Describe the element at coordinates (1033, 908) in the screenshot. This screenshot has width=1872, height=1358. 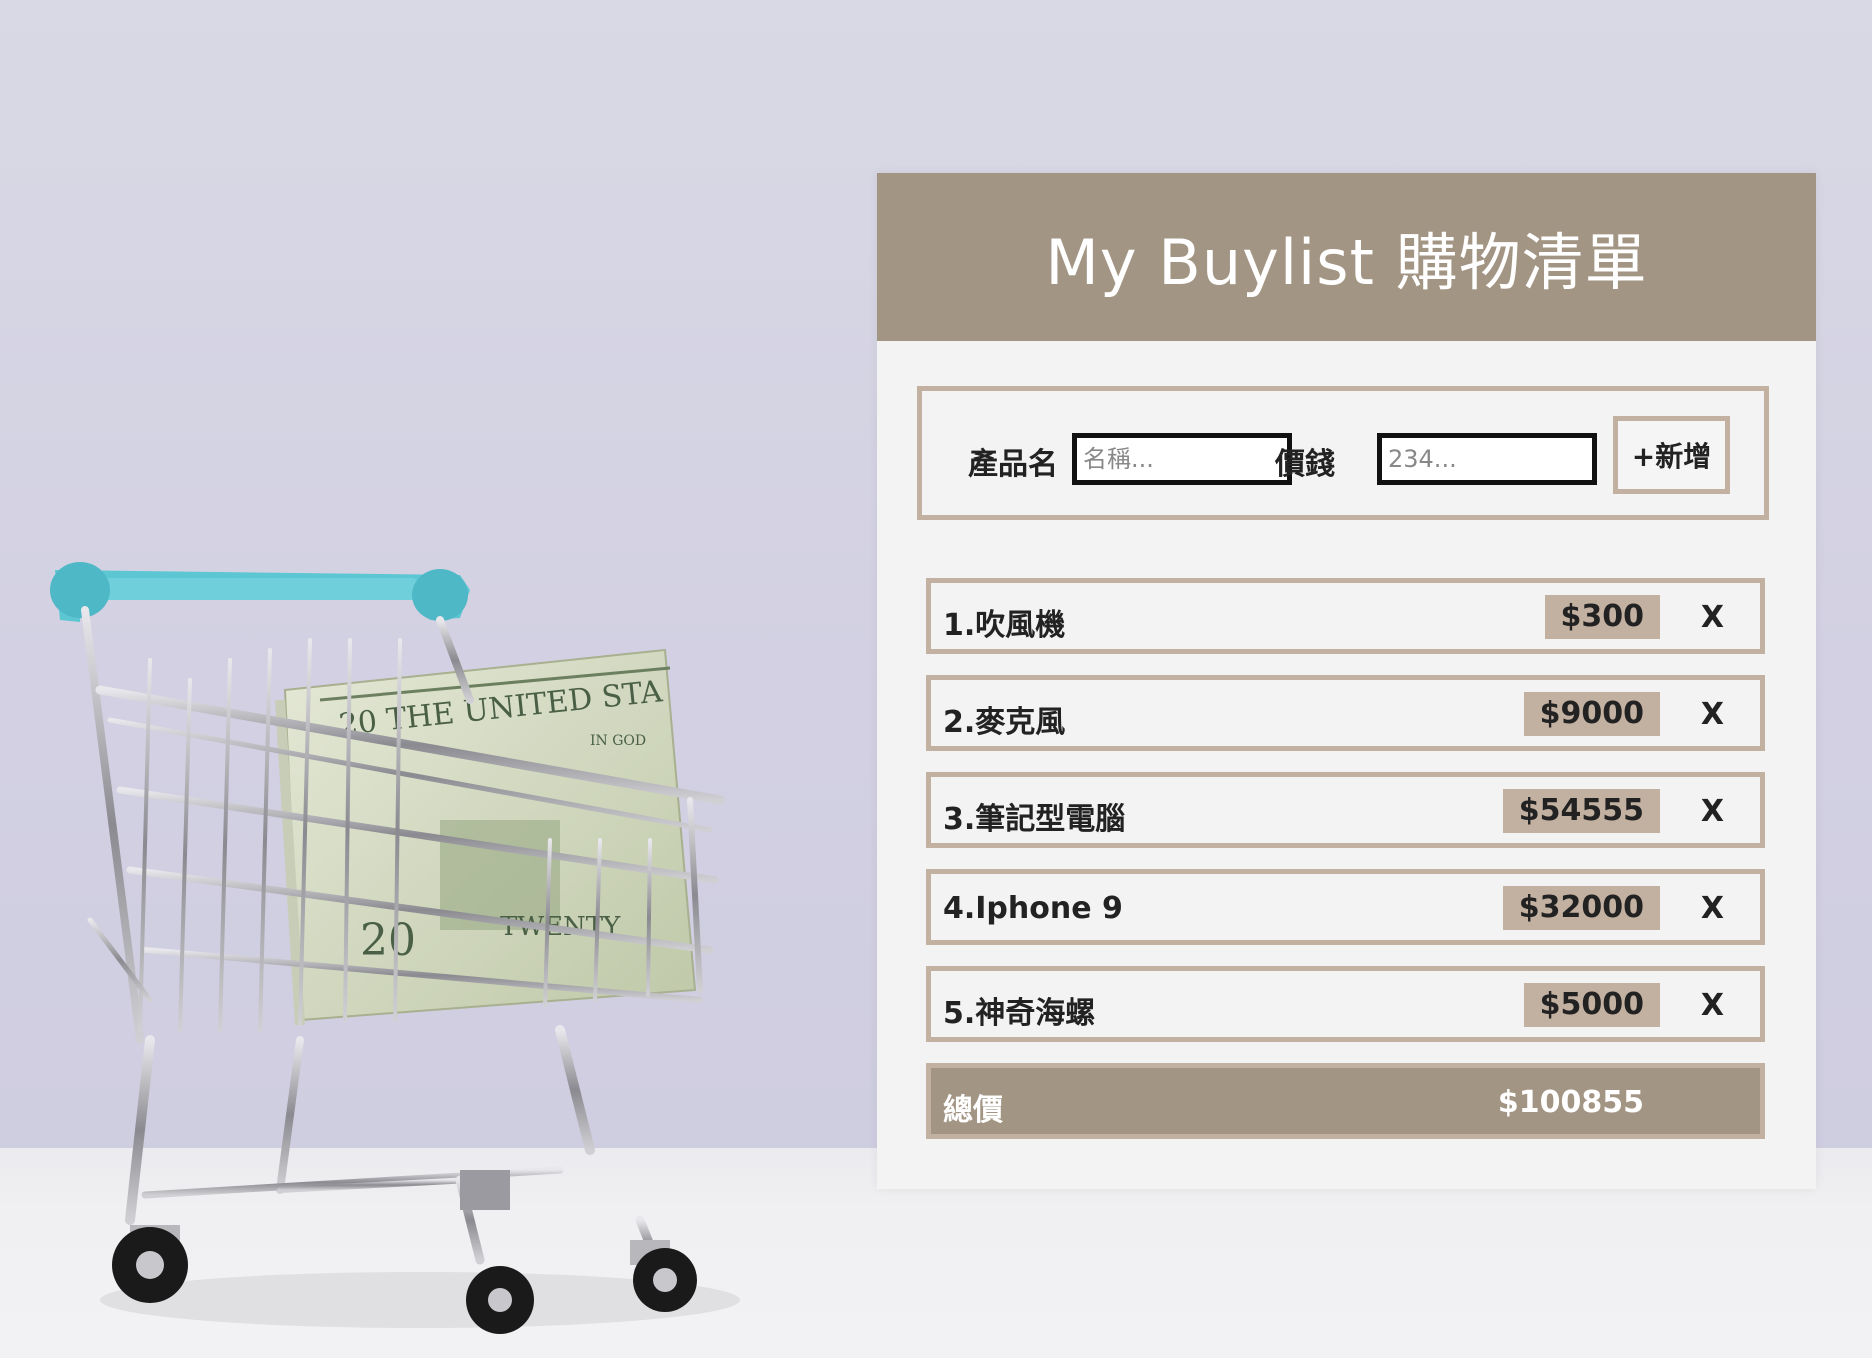
I see `item-name: 4.Iphone 9` at that location.